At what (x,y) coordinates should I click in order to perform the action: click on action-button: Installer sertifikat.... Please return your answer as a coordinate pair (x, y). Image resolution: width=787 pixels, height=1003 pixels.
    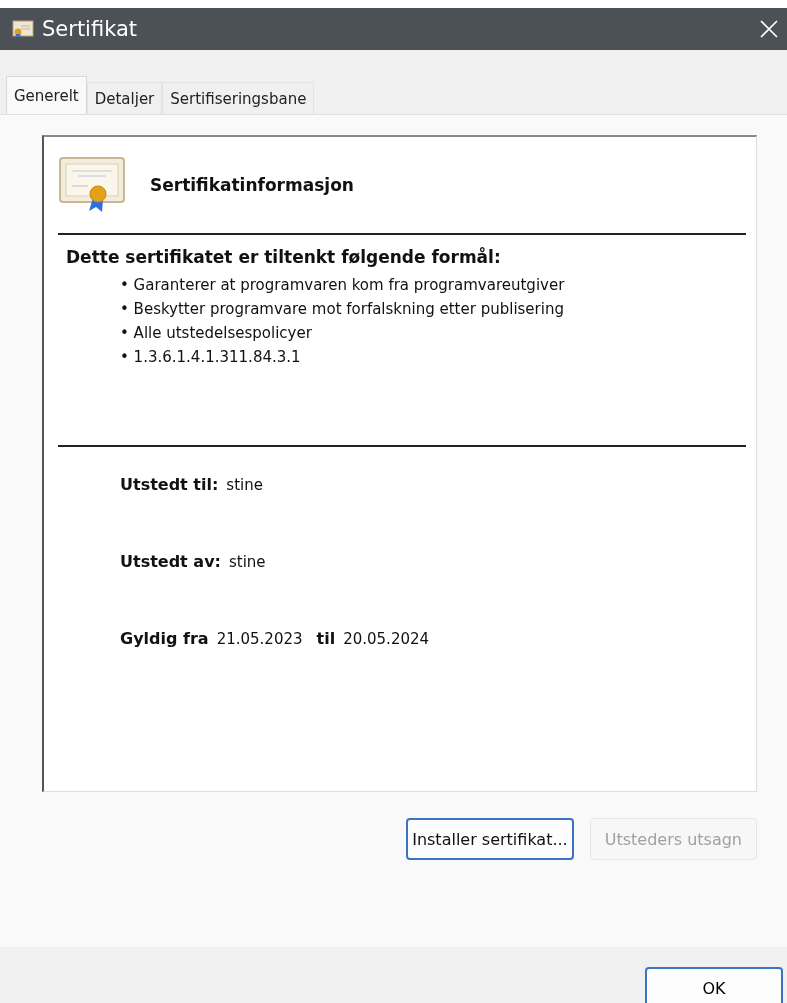
    Looking at the image, I should click on (490, 839).